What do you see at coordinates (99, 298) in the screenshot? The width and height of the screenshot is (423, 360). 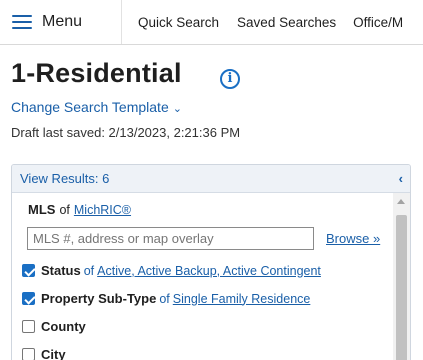 I see `property-sub-type-label: Property Sub-Type` at bounding box center [99, 298].